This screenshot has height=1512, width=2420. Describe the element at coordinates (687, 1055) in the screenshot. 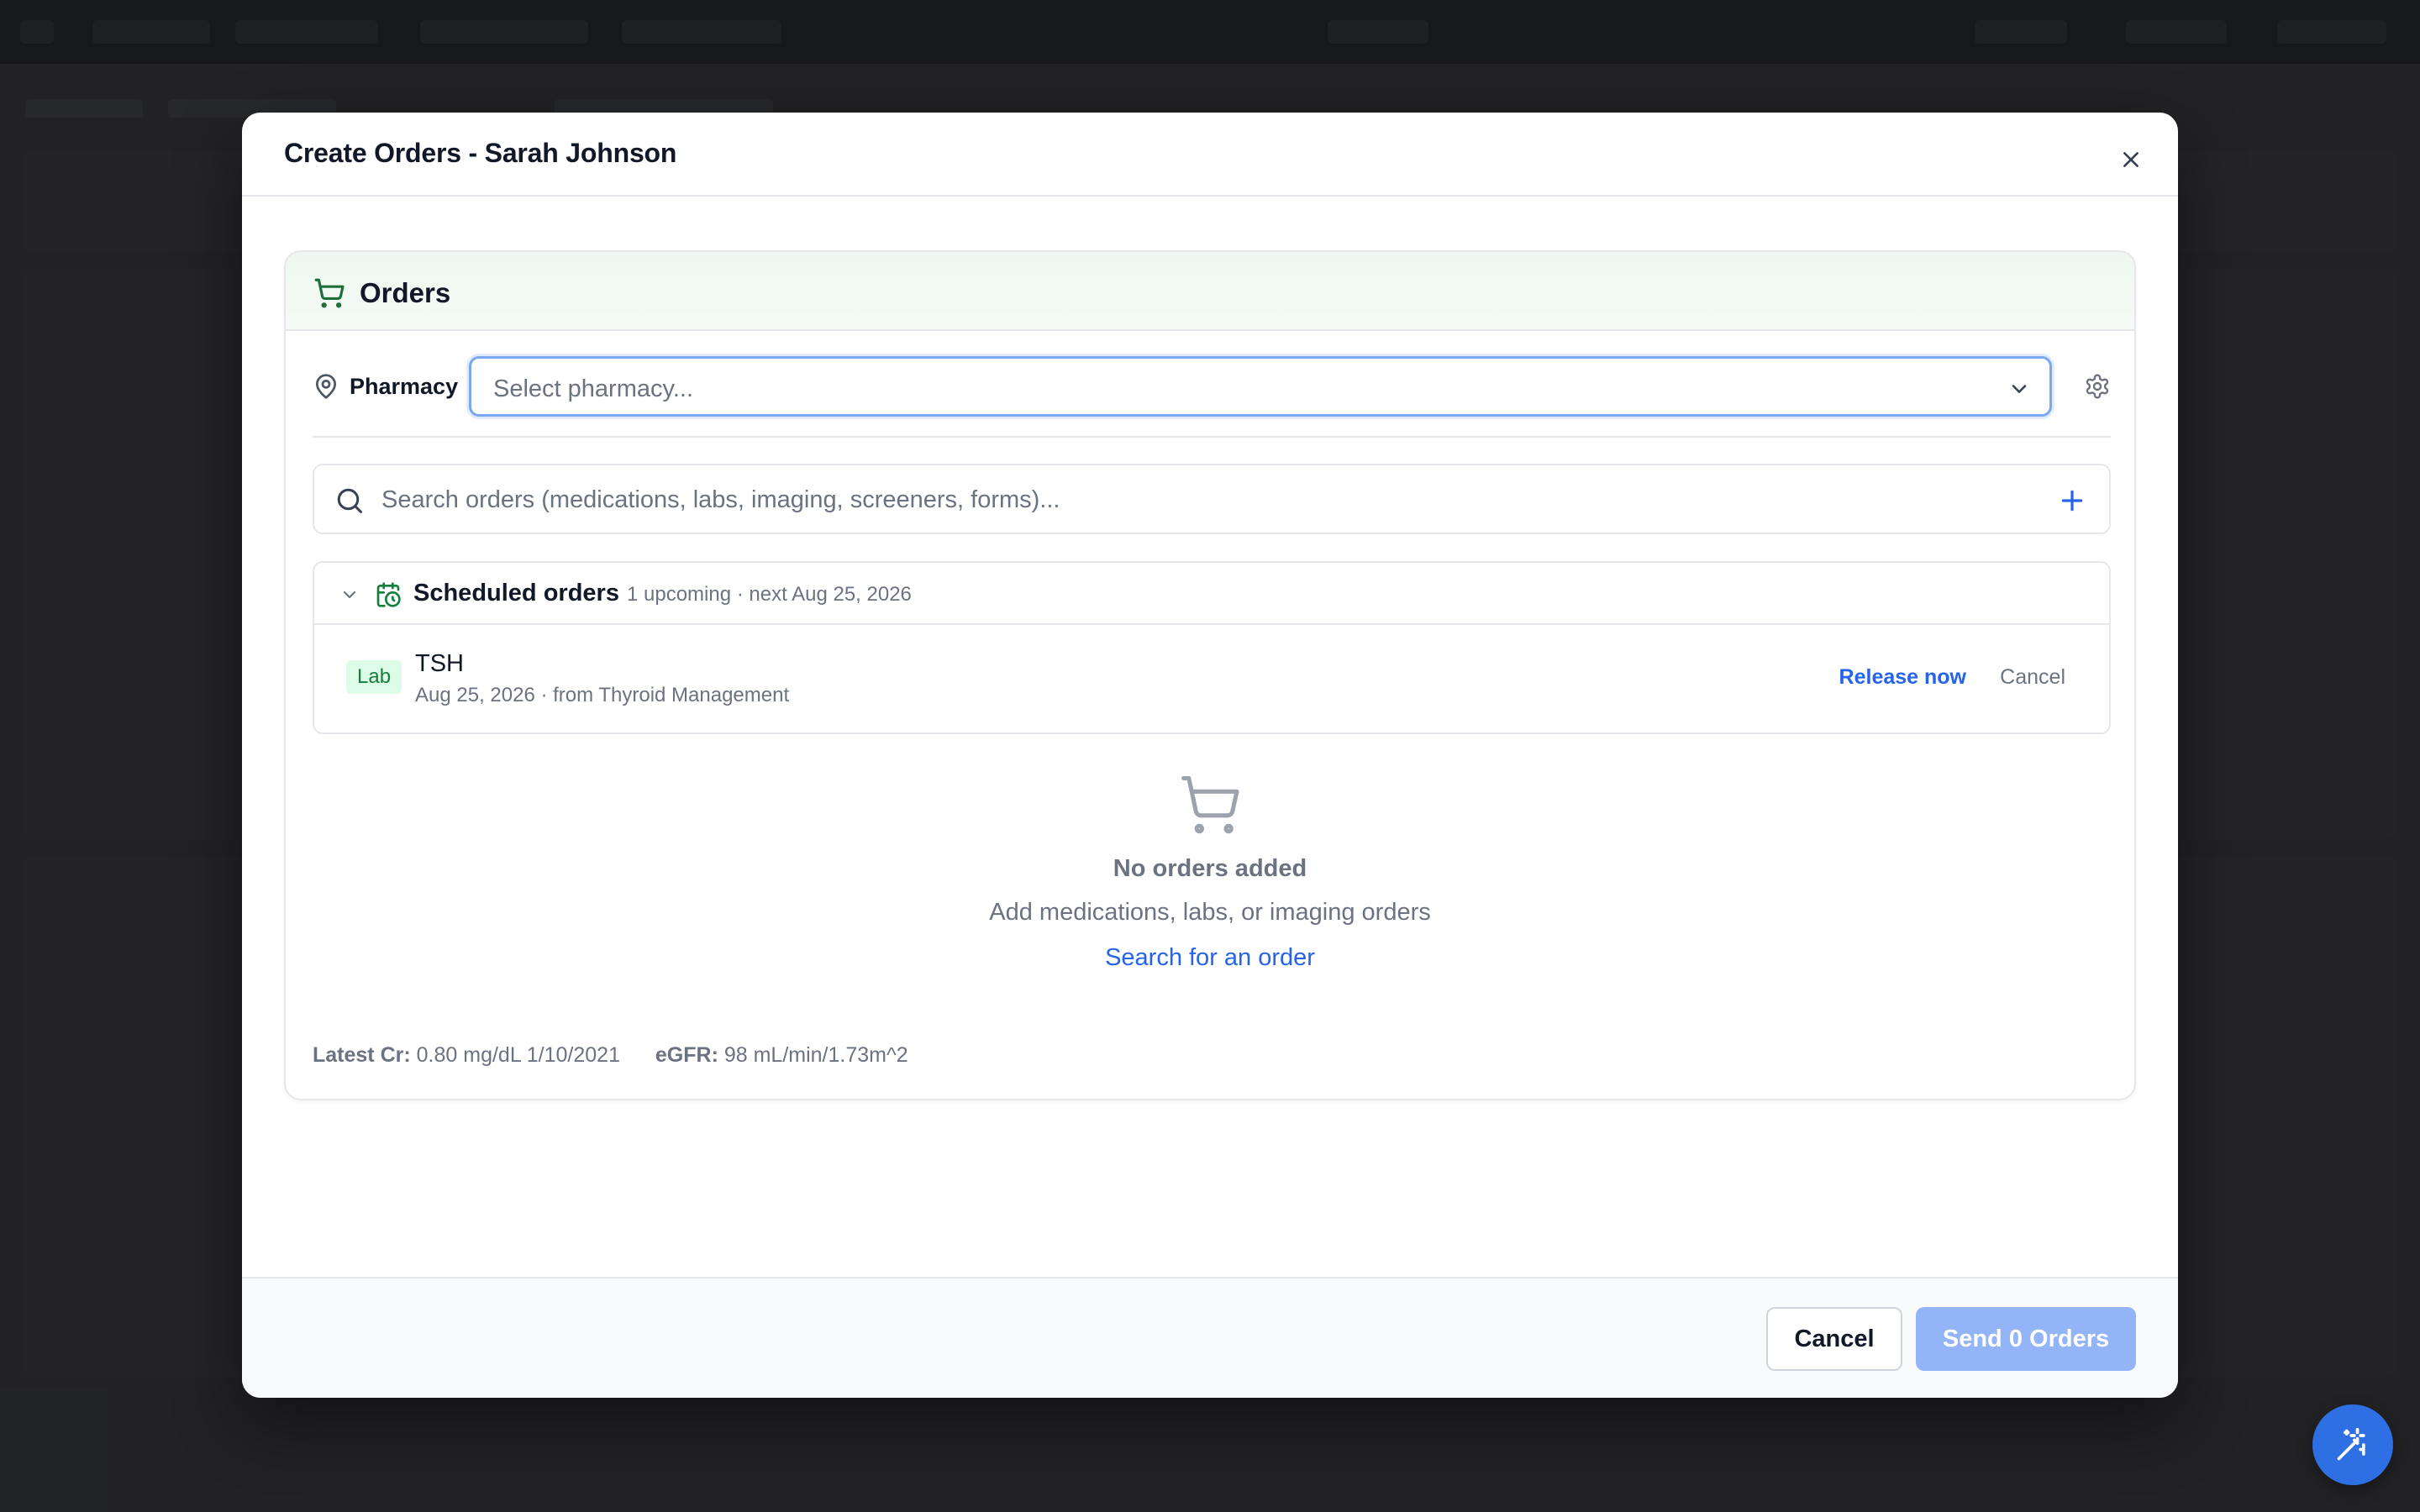

I see `egfr-label: eGFR:` at that location.